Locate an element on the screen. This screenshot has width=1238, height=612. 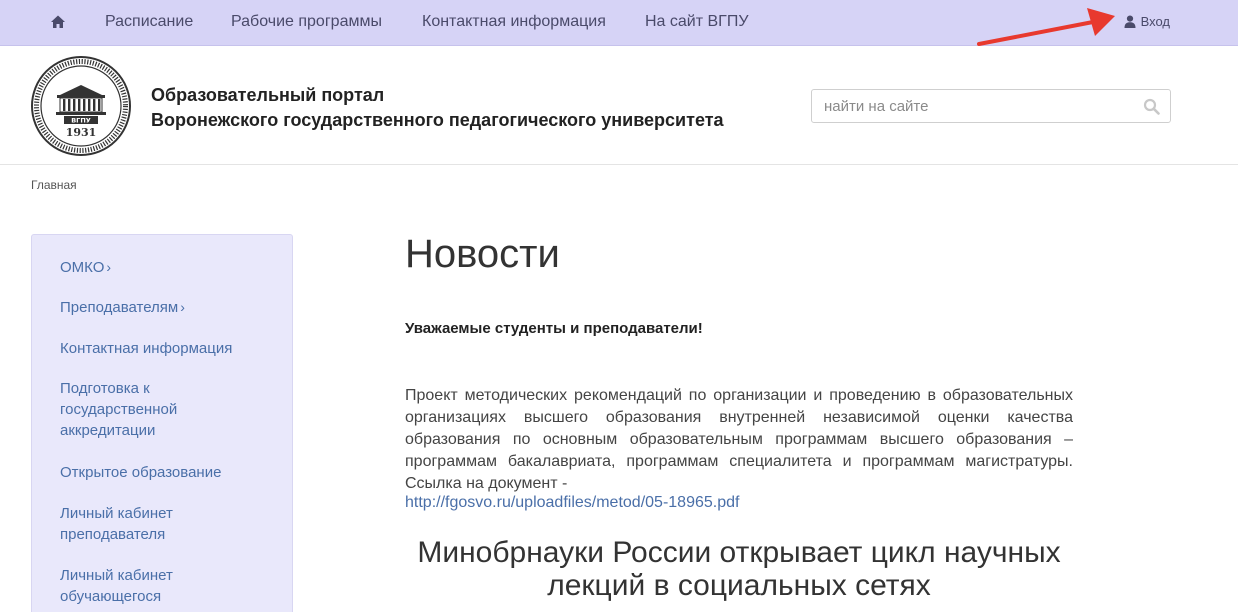
sidebar-item-student-cabinet: Личный кабинет обучающегося is located at coordinates (135, 586).